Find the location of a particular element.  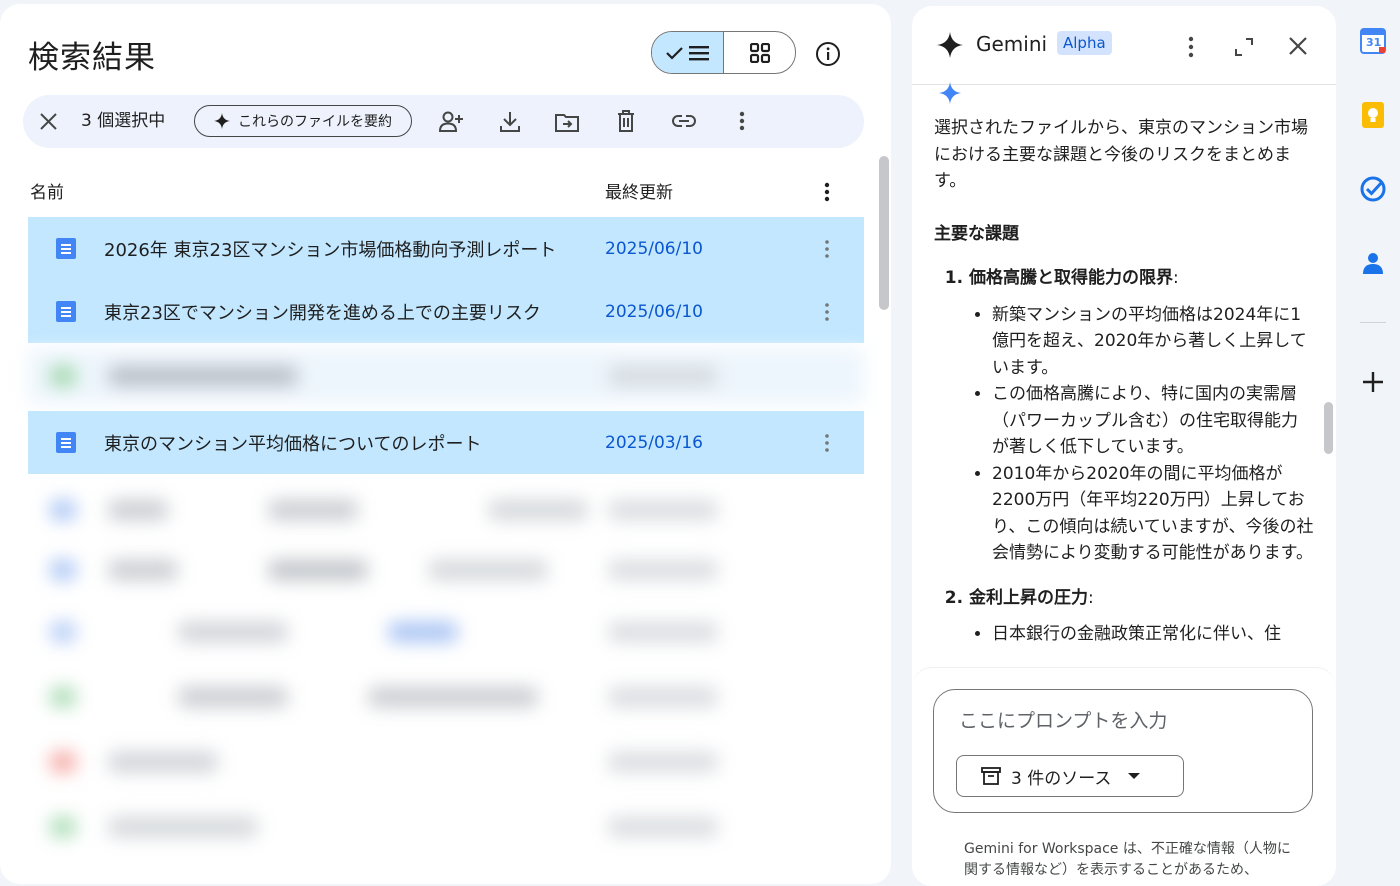

gemini-header: Gemini Alpha is located at coordinates (1124, 45).